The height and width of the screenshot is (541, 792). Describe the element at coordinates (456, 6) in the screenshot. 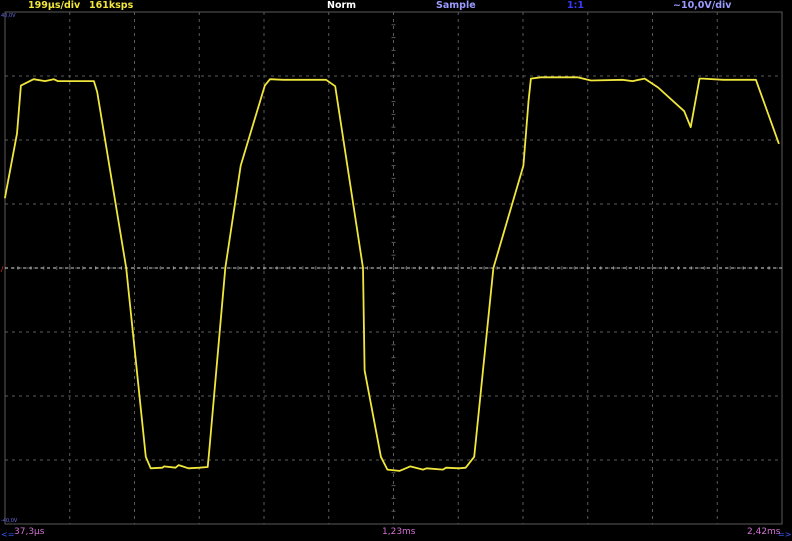

I see `acquisition-mode-readout: Sample` at that location.